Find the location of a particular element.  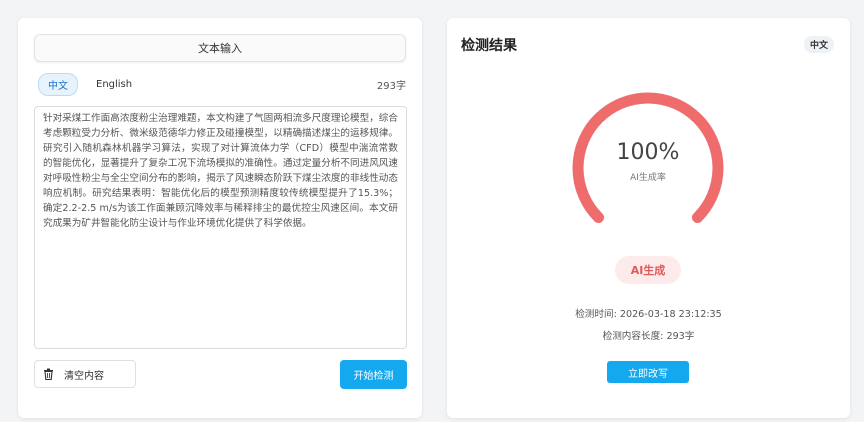

char-count: 293字 is located at coordinates (391, 86).